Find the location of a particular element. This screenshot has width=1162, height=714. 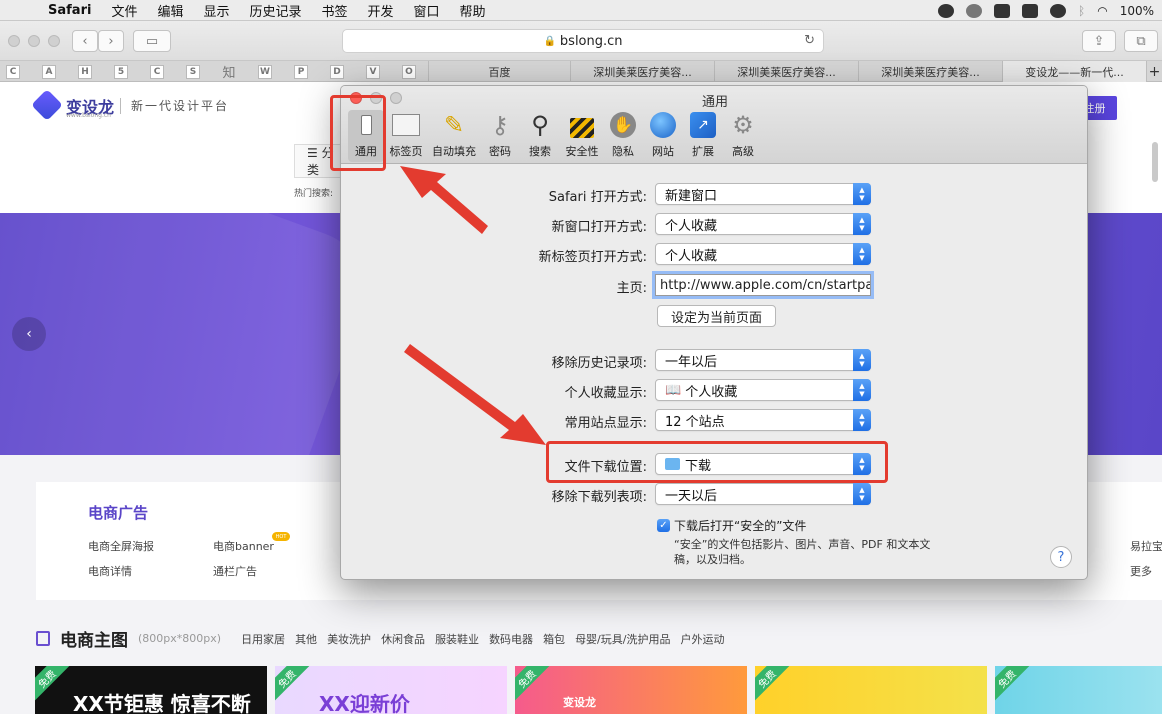

template-thumbnail: 免费 XX节钜惠 惊喜不断 is located at coordinates (151, 690).